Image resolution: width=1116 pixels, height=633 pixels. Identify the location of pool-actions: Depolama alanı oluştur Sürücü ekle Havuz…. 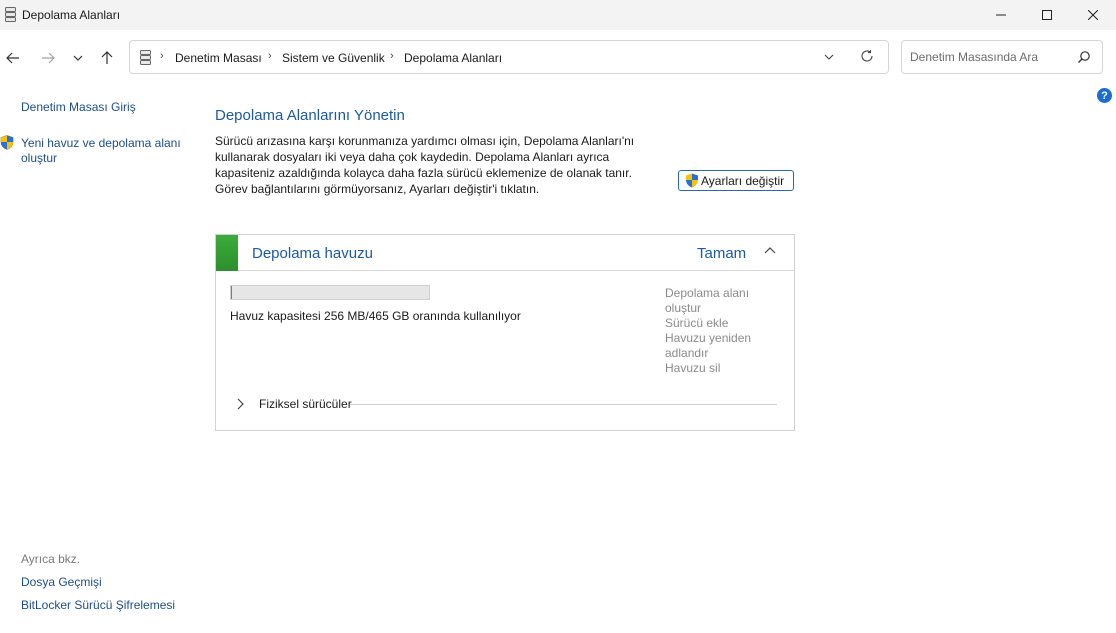
(725, 331).